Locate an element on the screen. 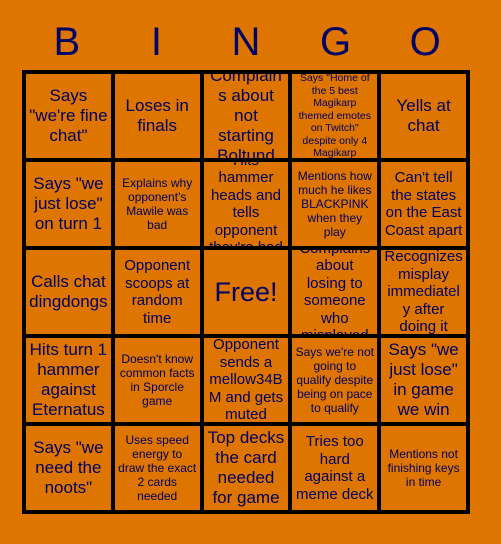 The image size is (501, 544). bingo-header-letter-3: G is located at coordinates (336, 42).